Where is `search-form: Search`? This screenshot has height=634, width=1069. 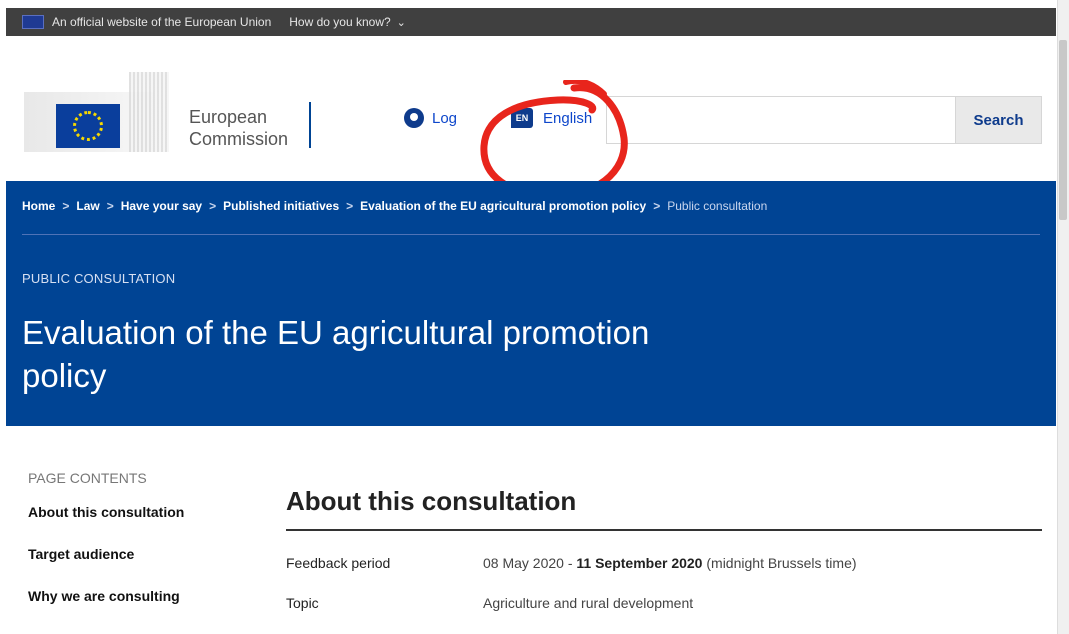
search-form: Search is located at coordinates (824, 120).